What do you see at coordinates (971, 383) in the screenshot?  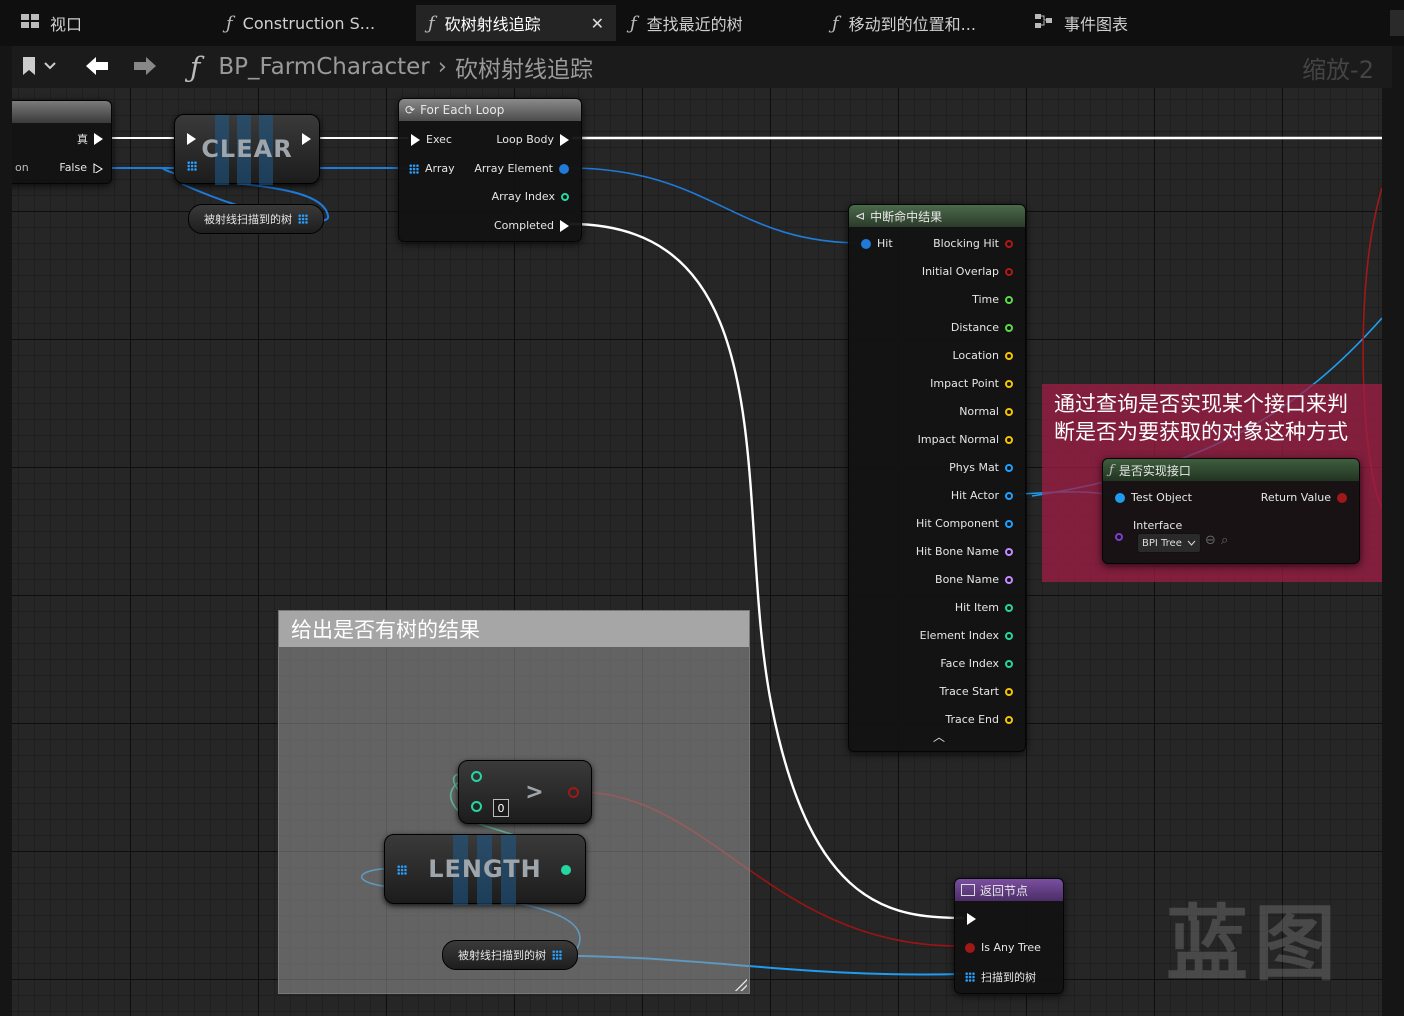 I see `output-pin-impact-point: Impact Point` at bounding box center [971, 383].